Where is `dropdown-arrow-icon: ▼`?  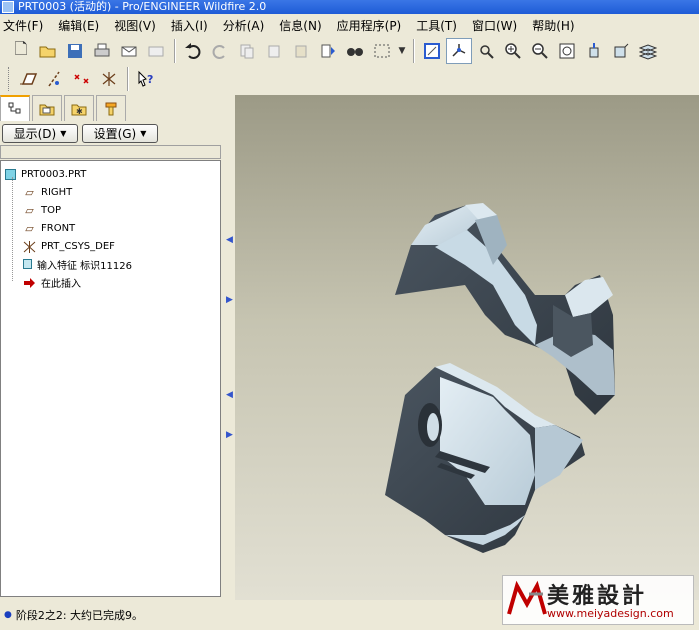
dropdown-arrow-icon: ▼ is located at coordinates (402, 51).